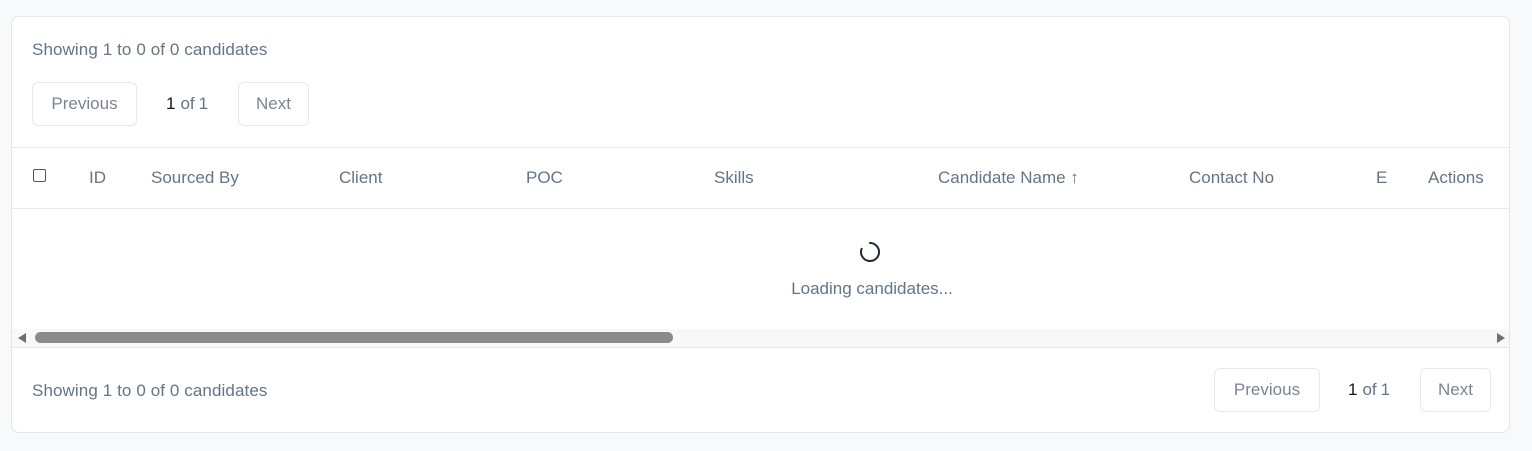 Image resolution: width=1532 pixels, height=451 pixels. I want to click on top-total-pages: 1, so click(203, 103).